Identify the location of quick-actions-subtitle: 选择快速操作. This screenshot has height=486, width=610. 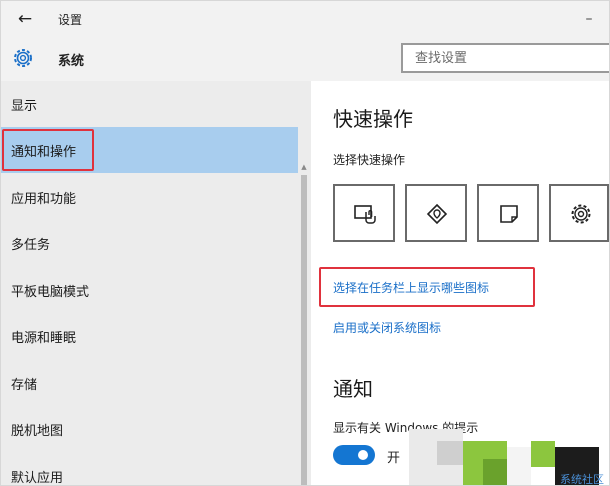
(369, 160).